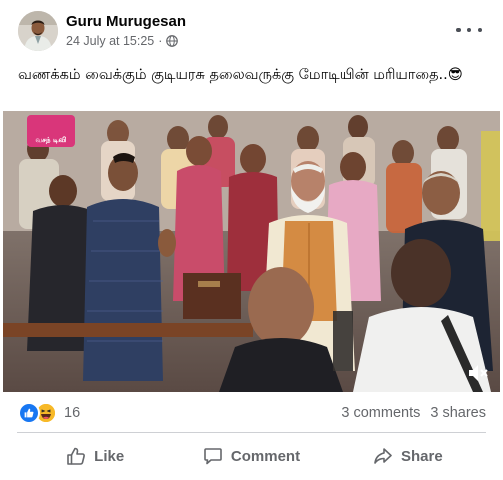  Describe the element at coordinates (383, 456) in the screenshot. I see `share-icon` at that location.